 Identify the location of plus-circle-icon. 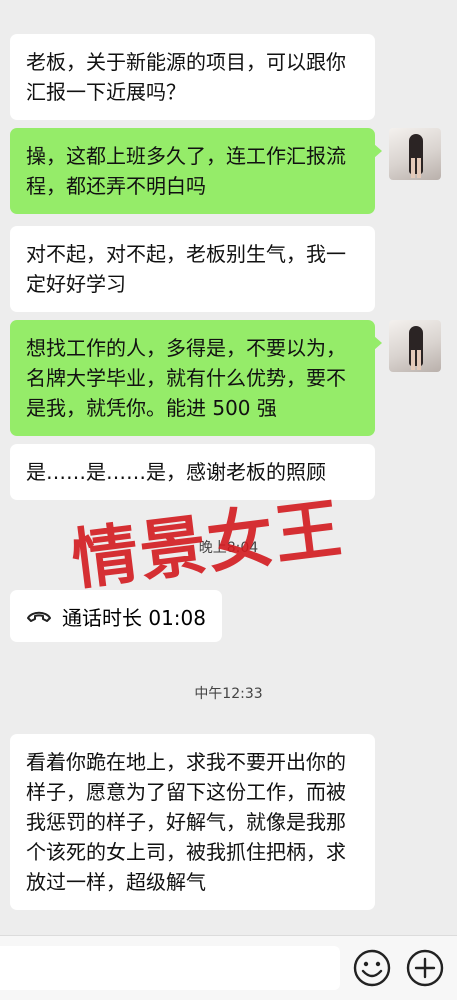
(425, 968).